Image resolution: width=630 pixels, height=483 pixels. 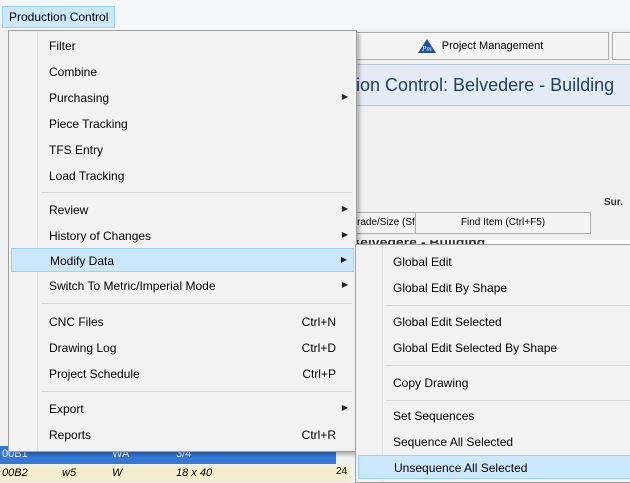 What do you see at coordinates (87, 176) in the screenshot?
I see `menu-item-label: Load Tracking` at bounding box center [87, 176].